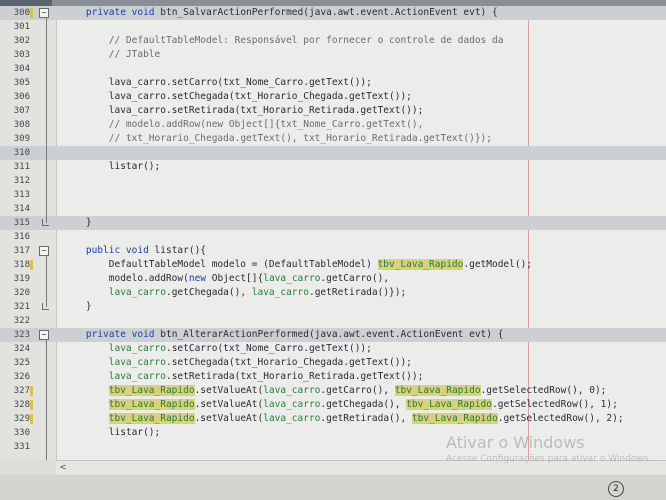 The height and width of the screenshot is (500, 666). What do you see at coordinates (46, 281) in the screenshot?
I see `fold-guide-line` at bounding box center [46, 281].